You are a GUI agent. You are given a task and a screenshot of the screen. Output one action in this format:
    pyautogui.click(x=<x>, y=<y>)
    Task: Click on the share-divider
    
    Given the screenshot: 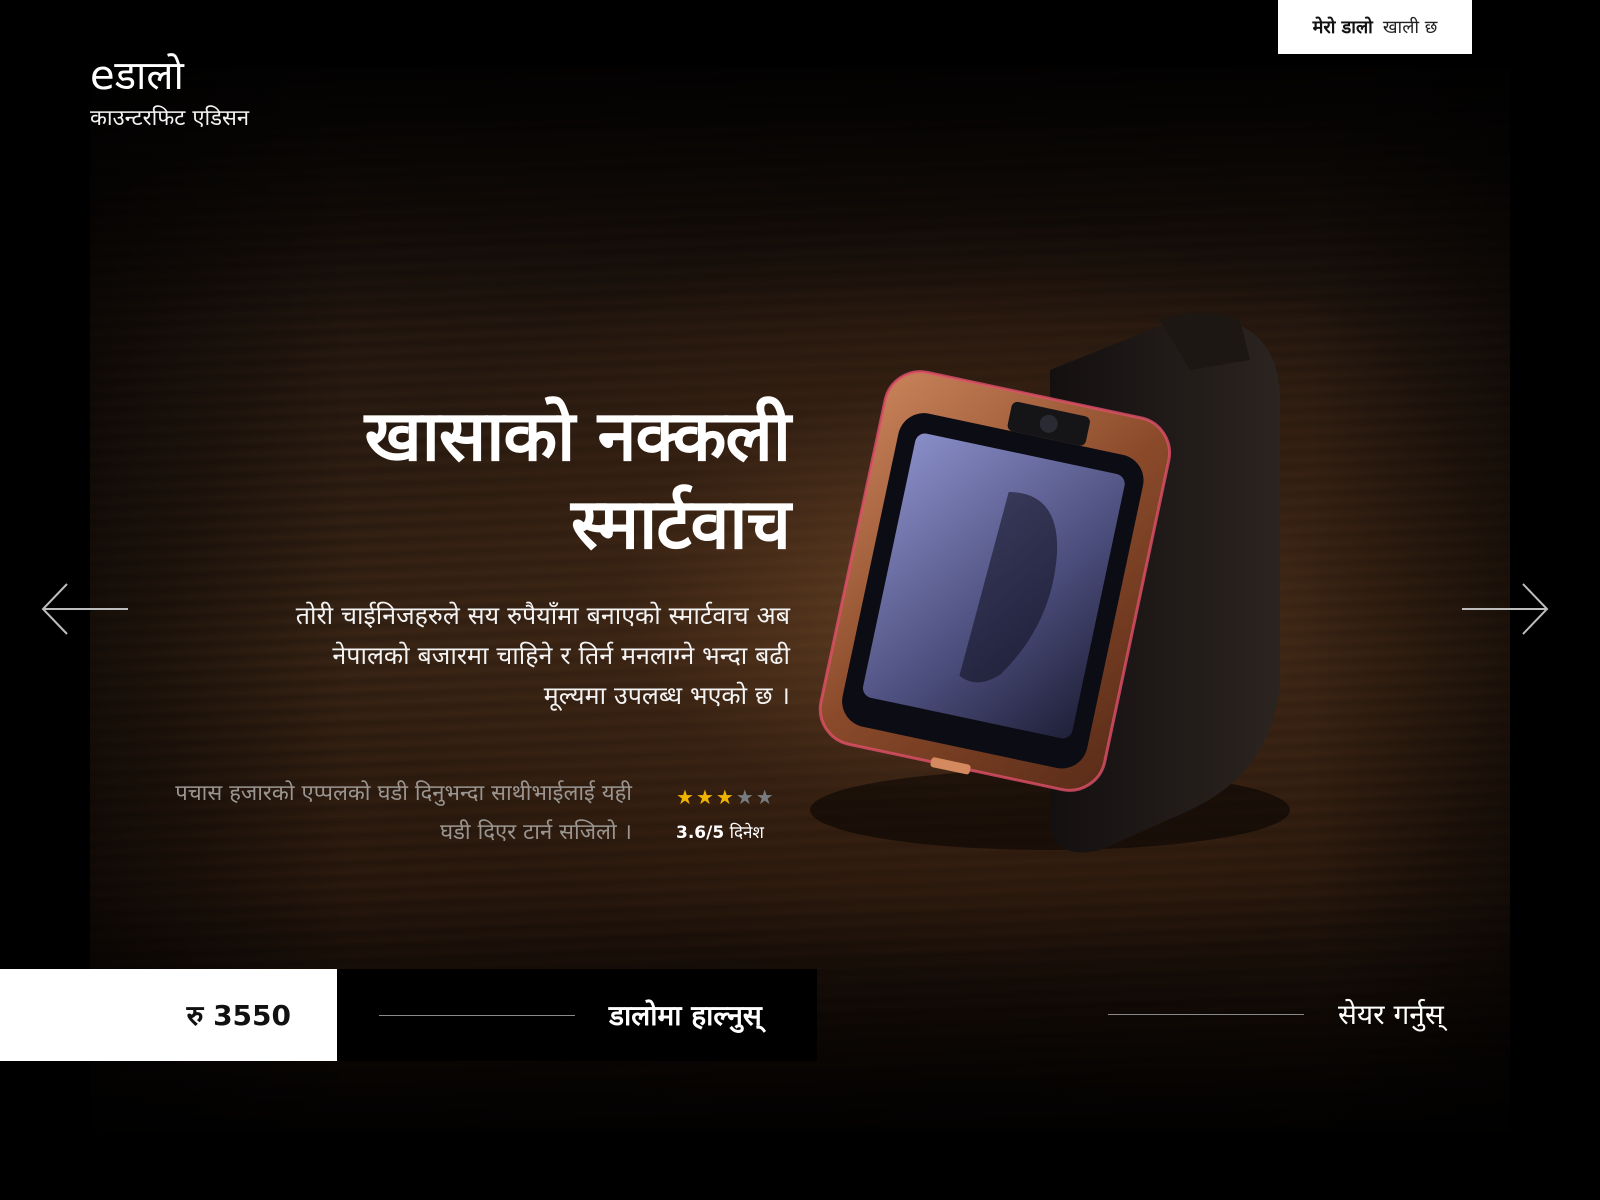 What is the action you would take?
    pyautogui.click(x=1206, y=1014)
    